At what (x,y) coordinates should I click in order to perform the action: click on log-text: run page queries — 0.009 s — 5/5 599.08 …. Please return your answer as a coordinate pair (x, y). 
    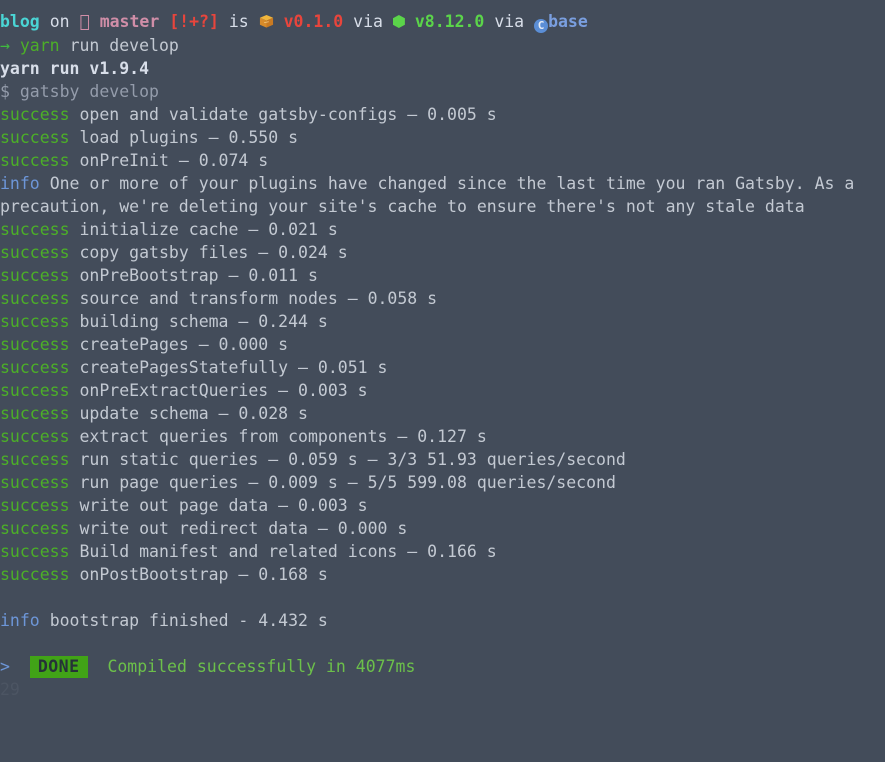
    Looking at the image, I should click on (347, 482).